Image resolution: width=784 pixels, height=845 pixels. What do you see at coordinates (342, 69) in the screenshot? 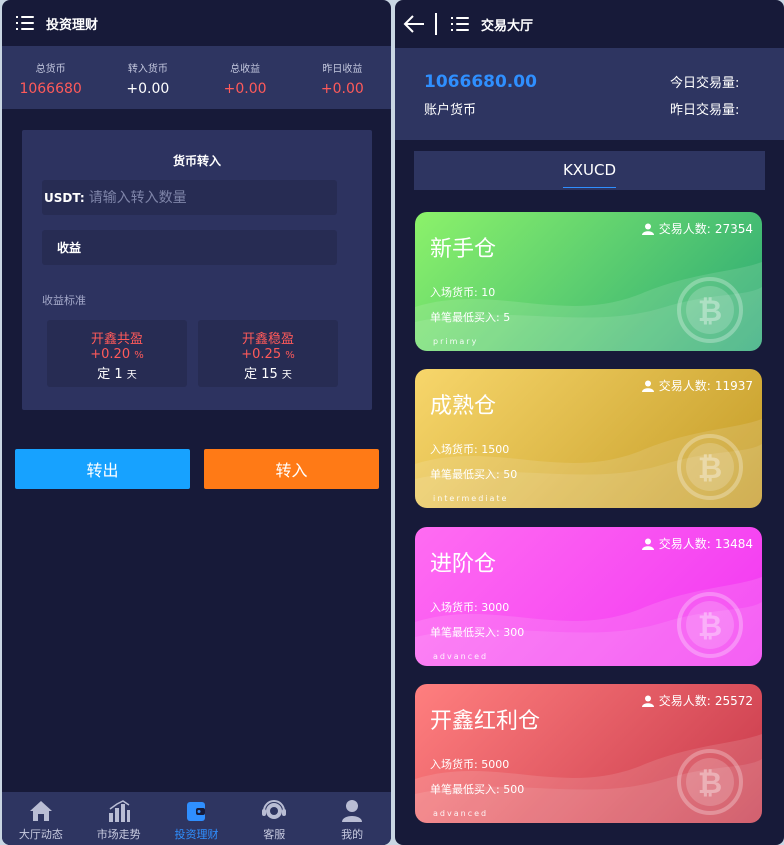
I see `stat-label: 昨日收益` at bounding box center [342, 69].